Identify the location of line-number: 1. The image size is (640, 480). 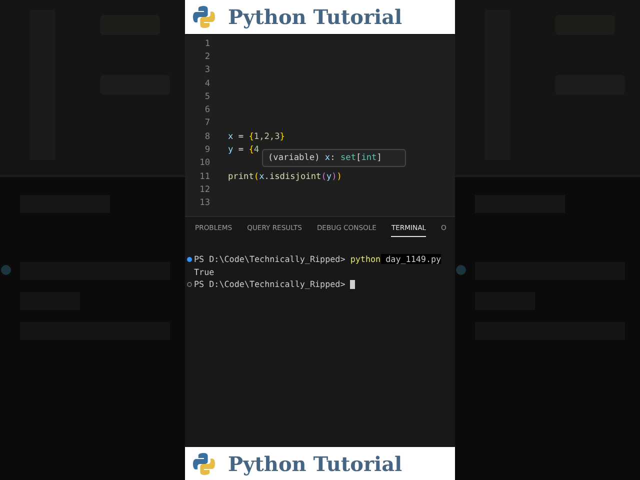
(207, 43).